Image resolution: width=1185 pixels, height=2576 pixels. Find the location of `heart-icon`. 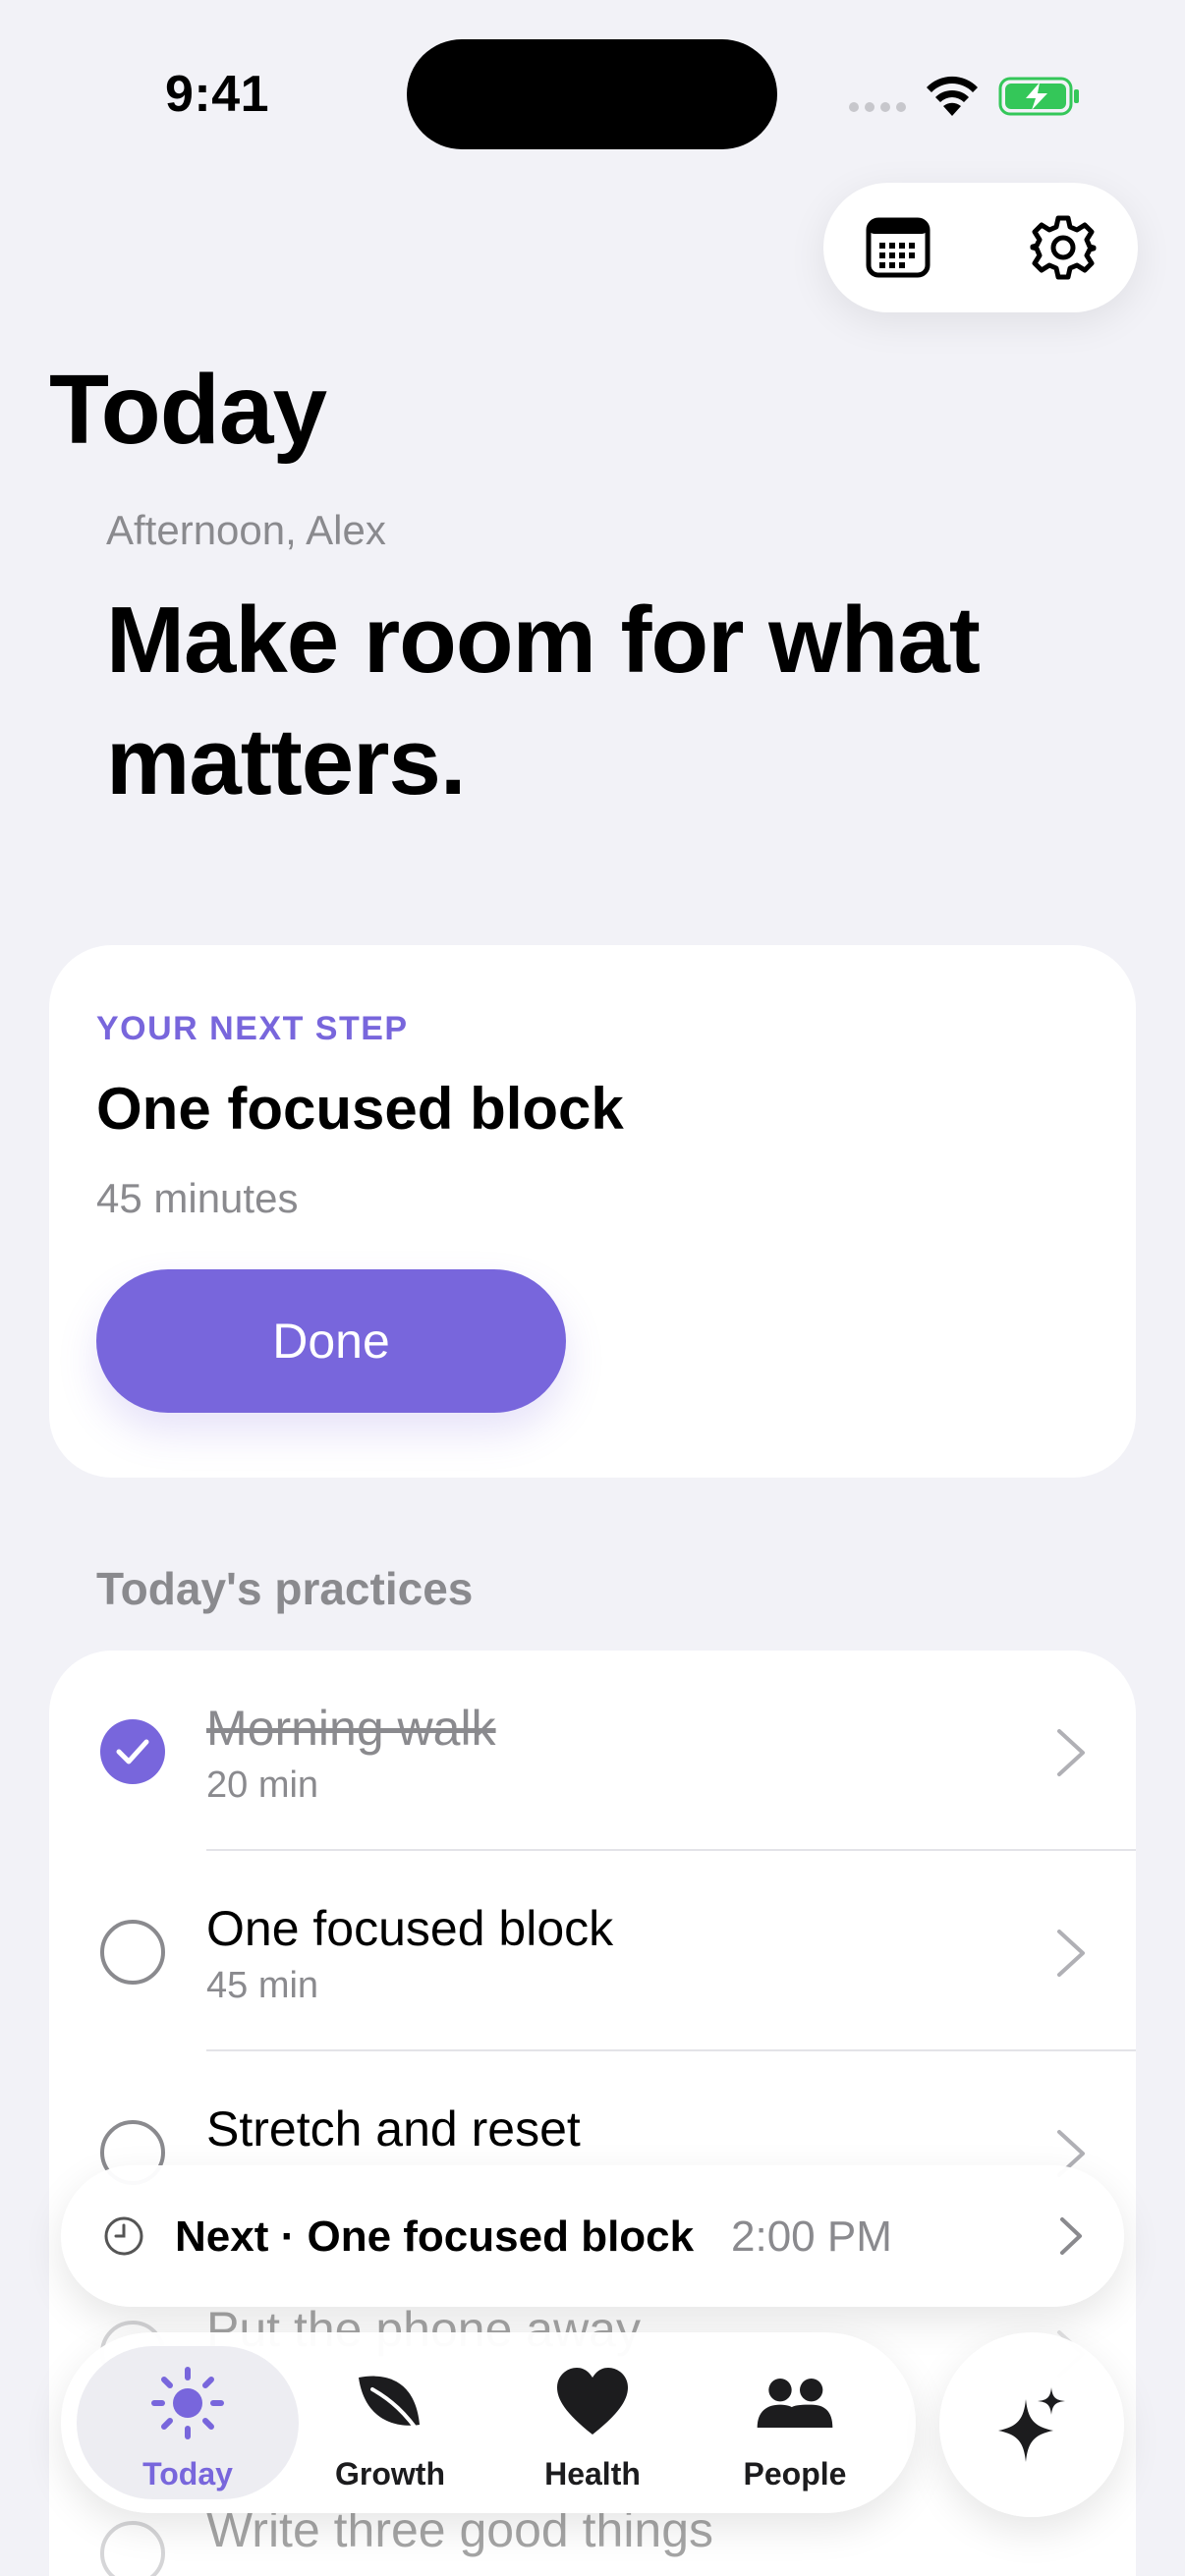

heart-icon is located at coordinates (592, 2403).